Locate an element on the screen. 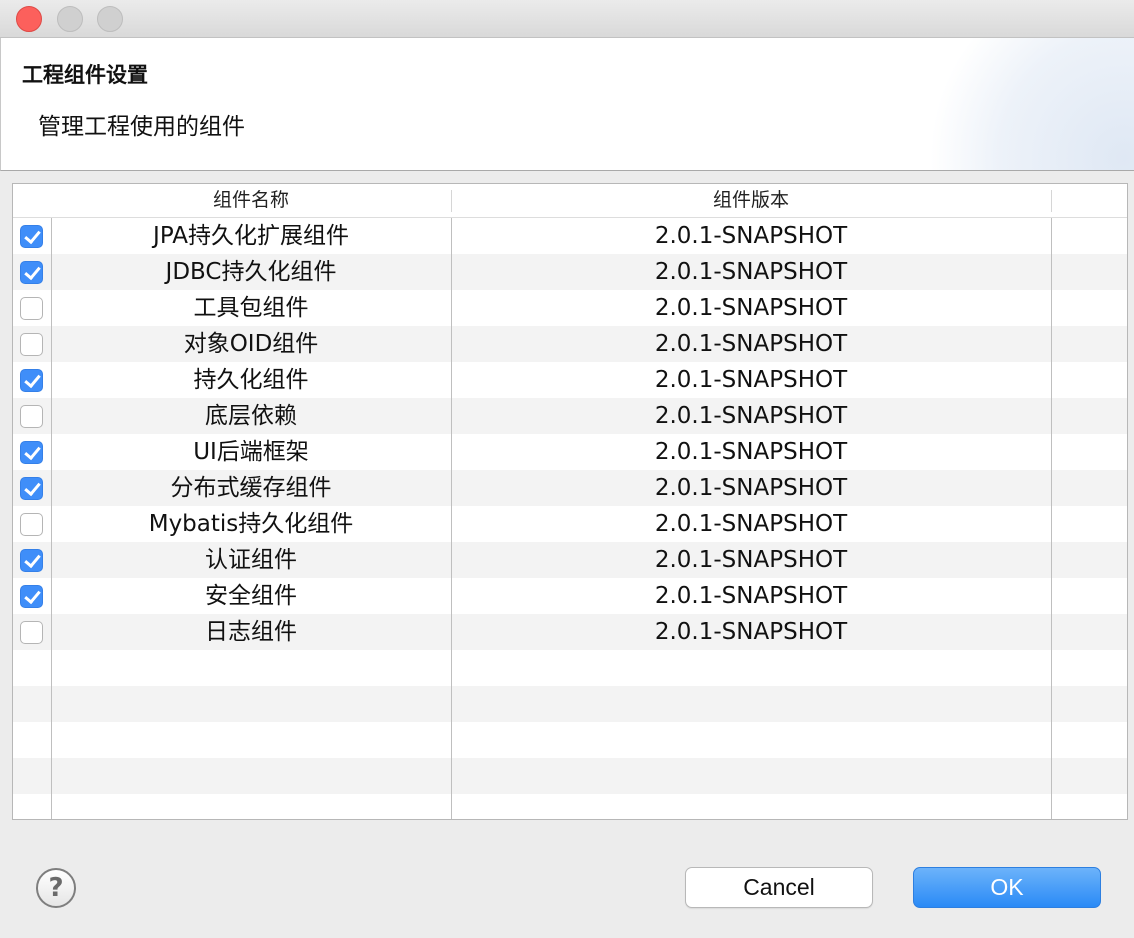 The height and width of the screenshot is (938, 1134). window-minimize-button is located at coordinates (70, 19).